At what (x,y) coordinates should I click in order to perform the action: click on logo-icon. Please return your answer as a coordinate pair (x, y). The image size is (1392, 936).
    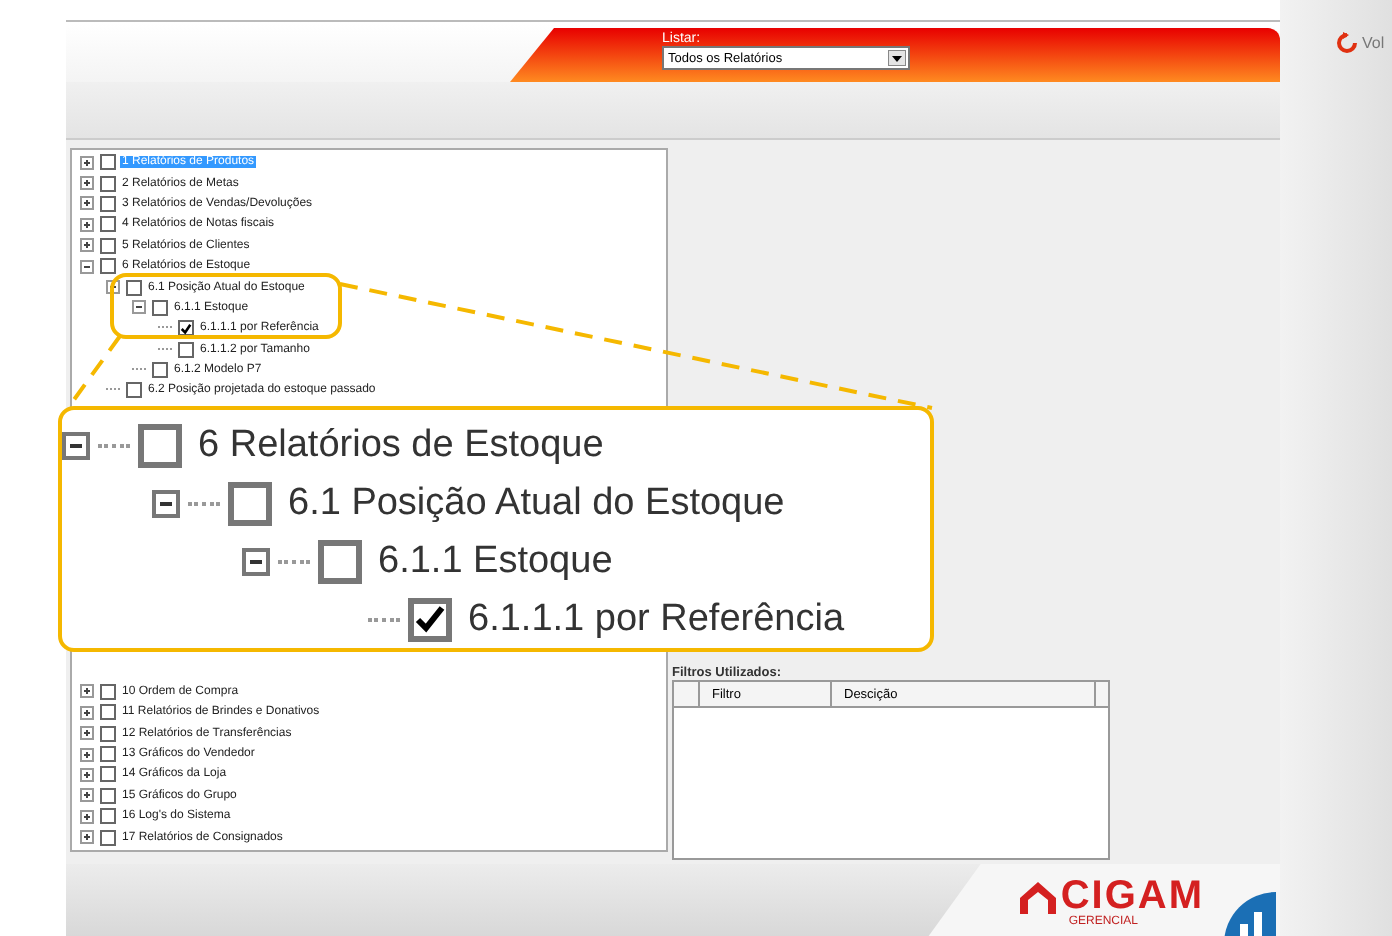
    Looking at the image, I should click on (1038, 898).